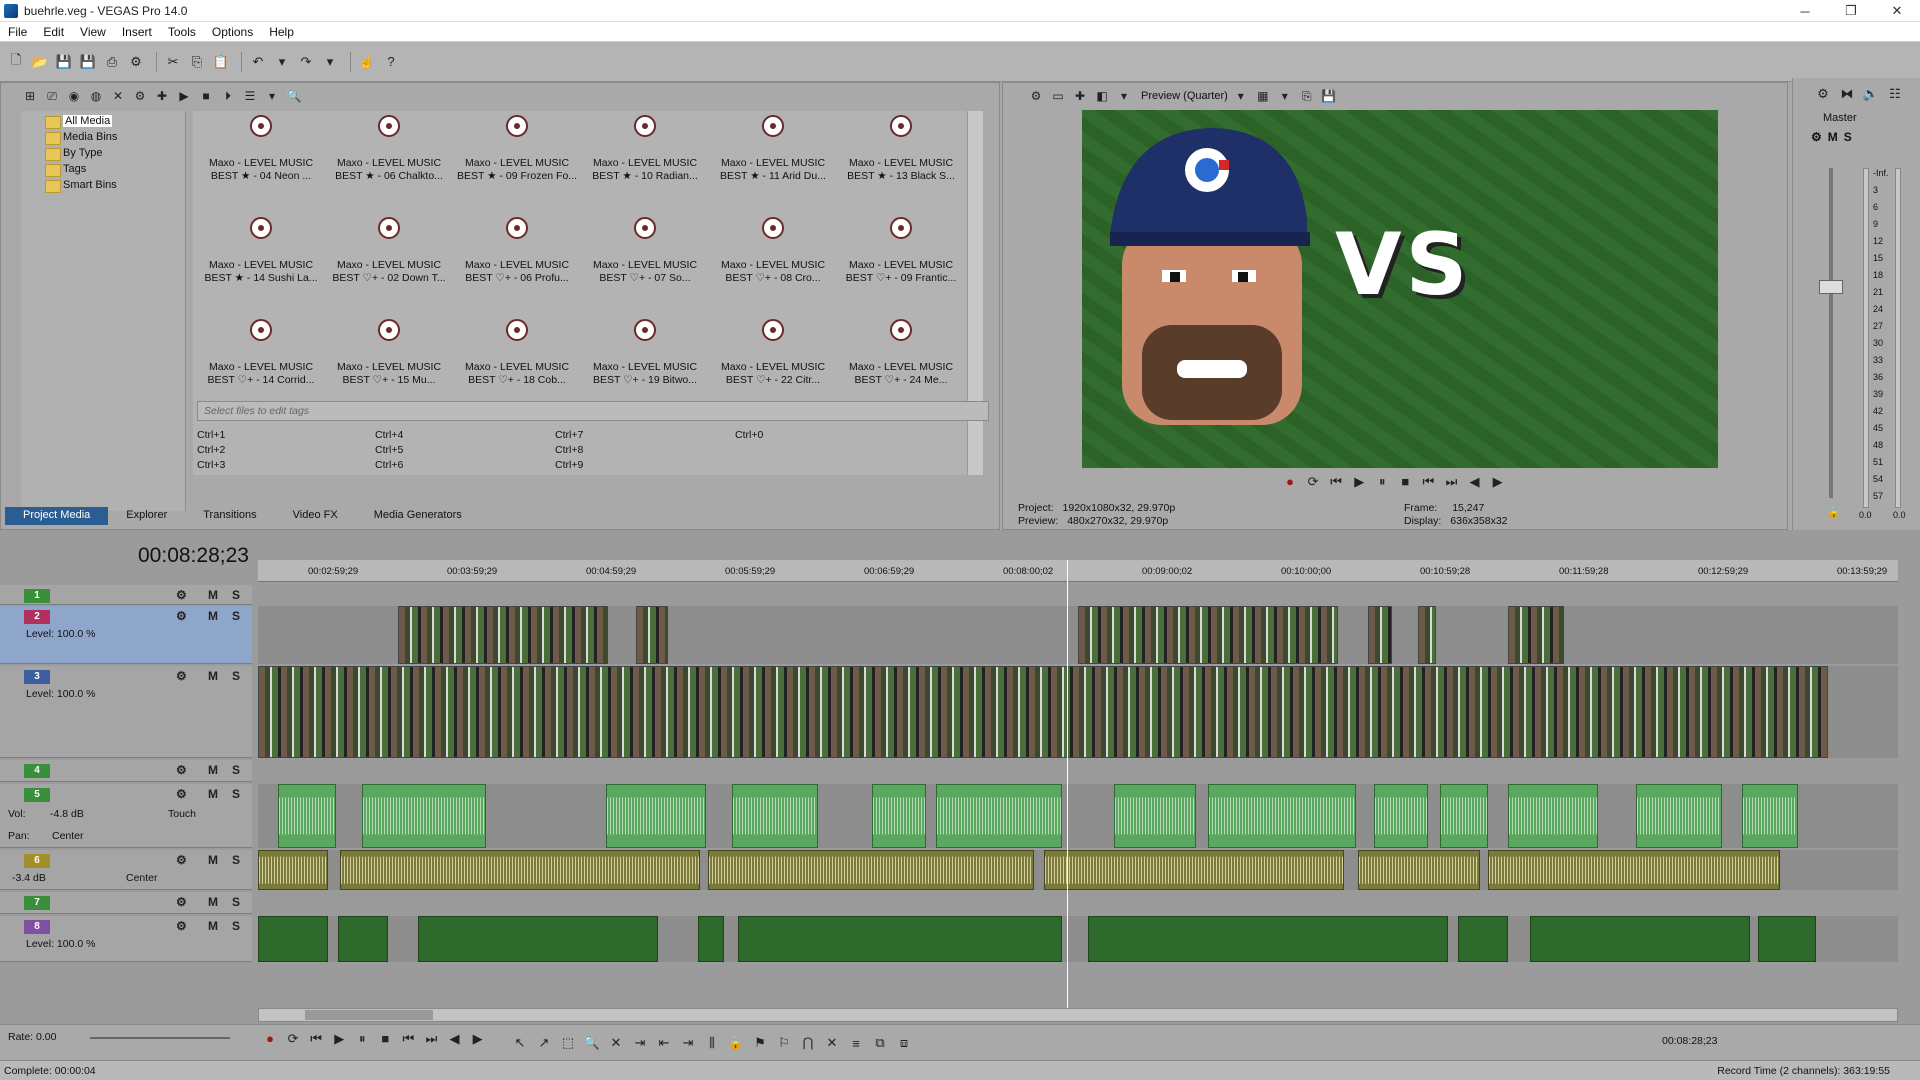  What do you see at coordinates (126, 816) in the screenshot?
I see `track-header-5: 5 M S ⚙ Vol: -4.8 dB Center Pan: Touch` at bounding box center [126, 816].